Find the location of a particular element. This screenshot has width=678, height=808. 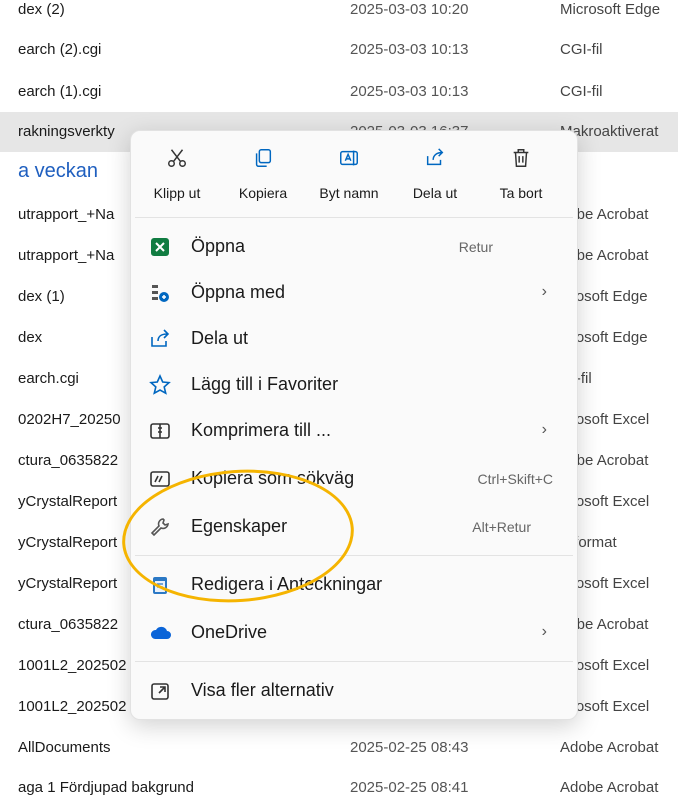

star-icon is located at coordinates (160, 385).